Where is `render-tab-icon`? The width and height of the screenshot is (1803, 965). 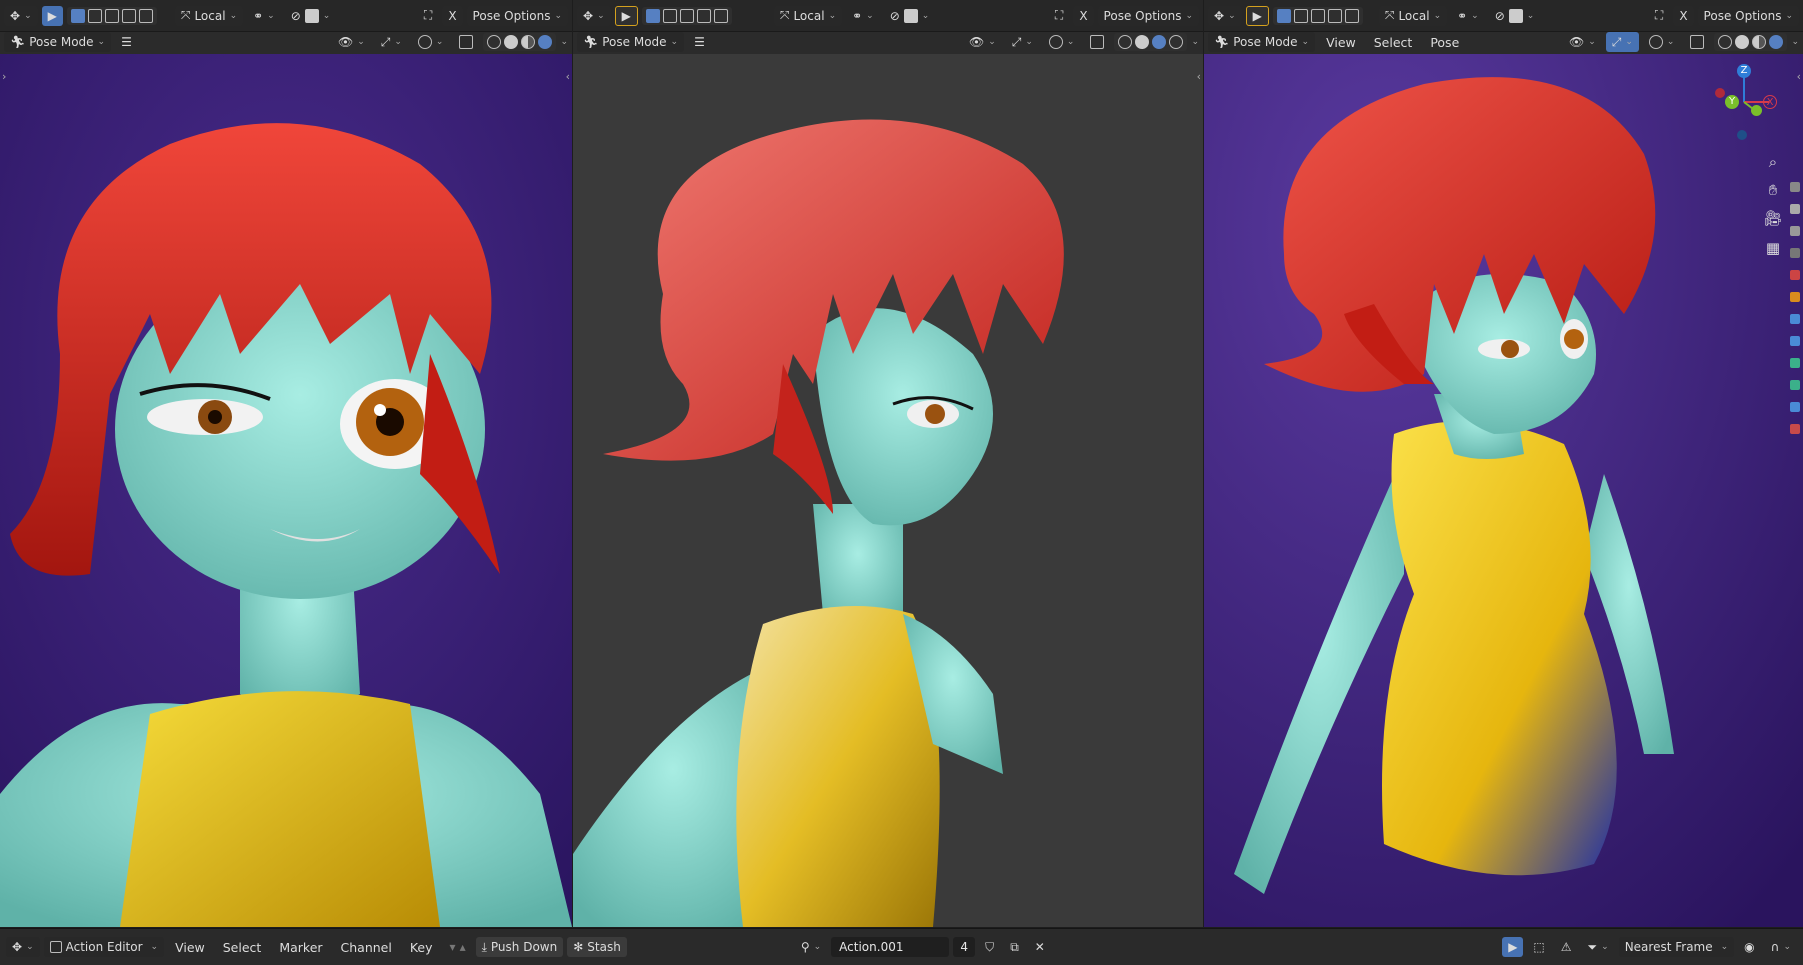
render-tab-icon is located at coordinates (1795, 209).